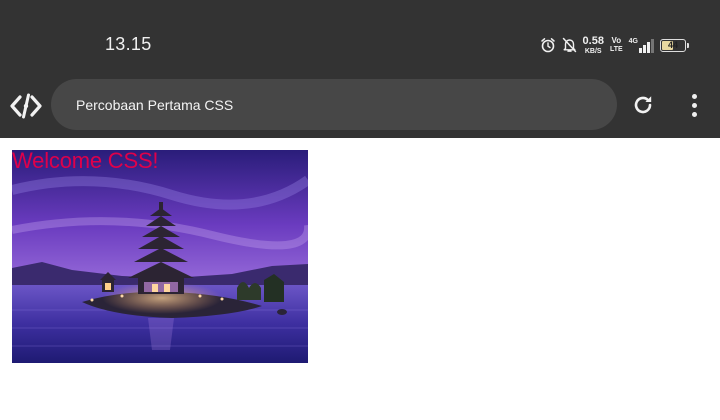  I want to click on network-speed: 0.58 KB/S, so click(593, 44).